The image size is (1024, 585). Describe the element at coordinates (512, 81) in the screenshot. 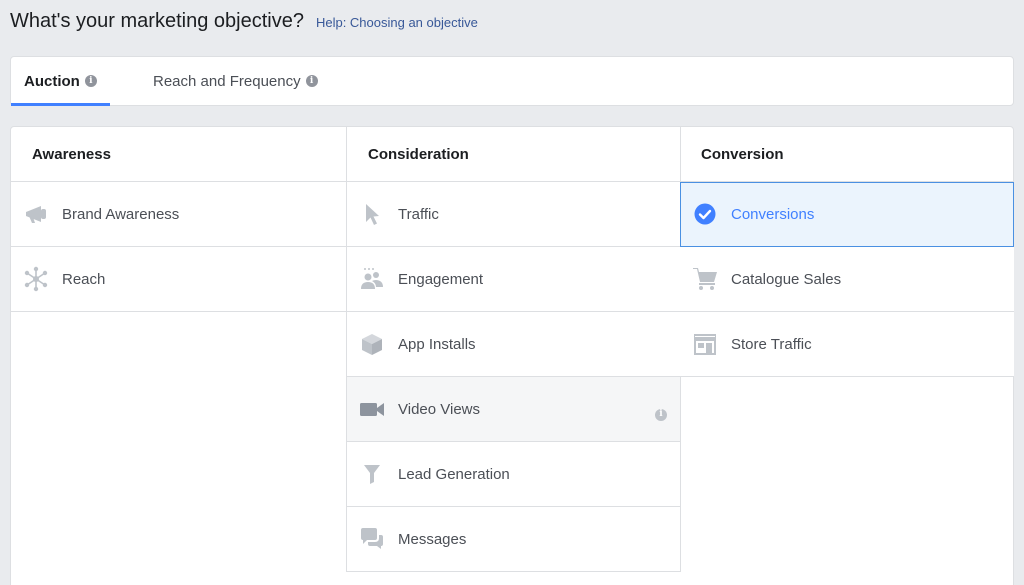

I see `buying-type-tabs: Auction i Reach and Frequency i` at that location.